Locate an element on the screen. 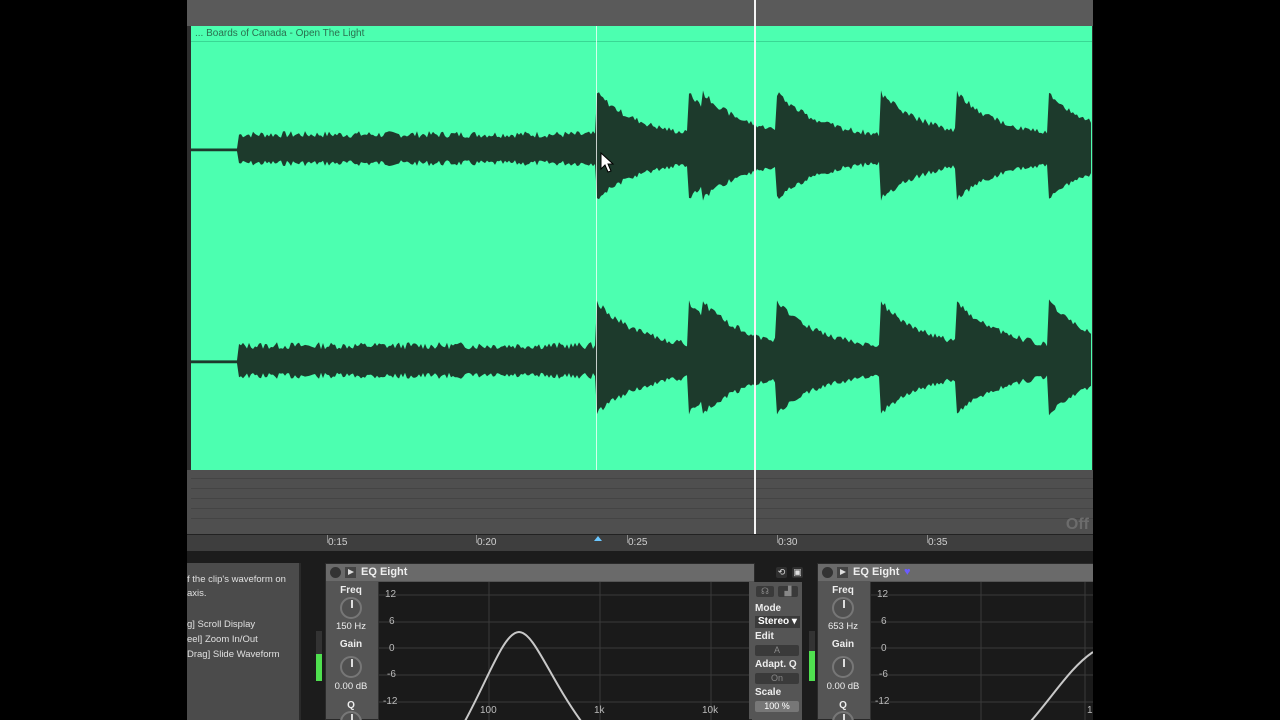  ruler-tick-label: 0:25 is located at coordinates (638, 542).